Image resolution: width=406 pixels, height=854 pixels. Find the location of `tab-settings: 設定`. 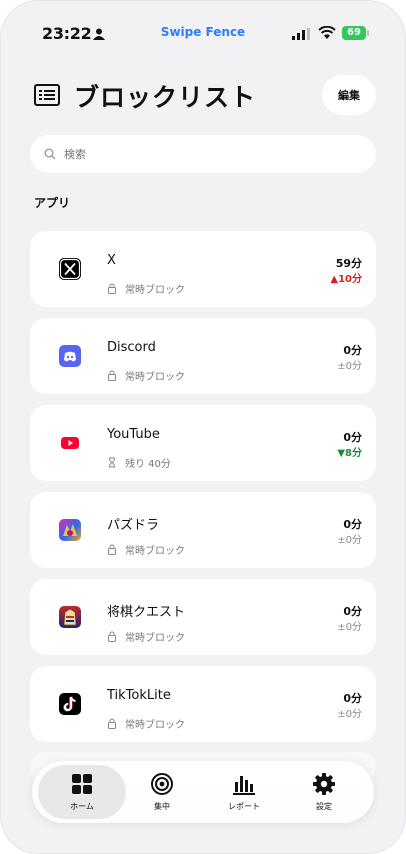

tab-settings: 設定 is located at coordinates (324, 792).